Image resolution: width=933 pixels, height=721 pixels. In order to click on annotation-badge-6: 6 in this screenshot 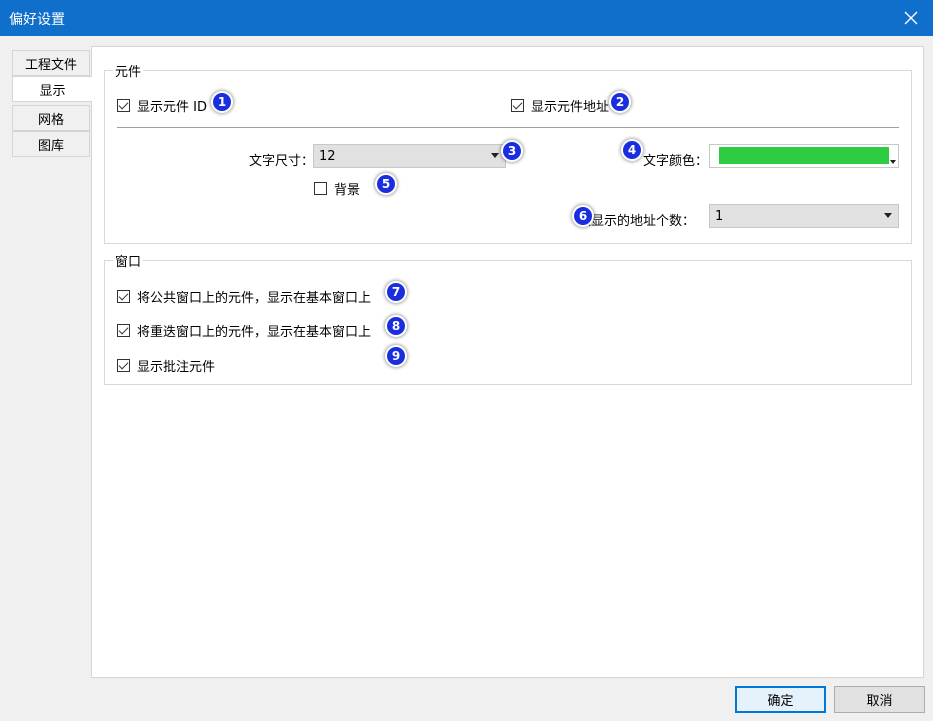, I will do `click(583, 216)`.